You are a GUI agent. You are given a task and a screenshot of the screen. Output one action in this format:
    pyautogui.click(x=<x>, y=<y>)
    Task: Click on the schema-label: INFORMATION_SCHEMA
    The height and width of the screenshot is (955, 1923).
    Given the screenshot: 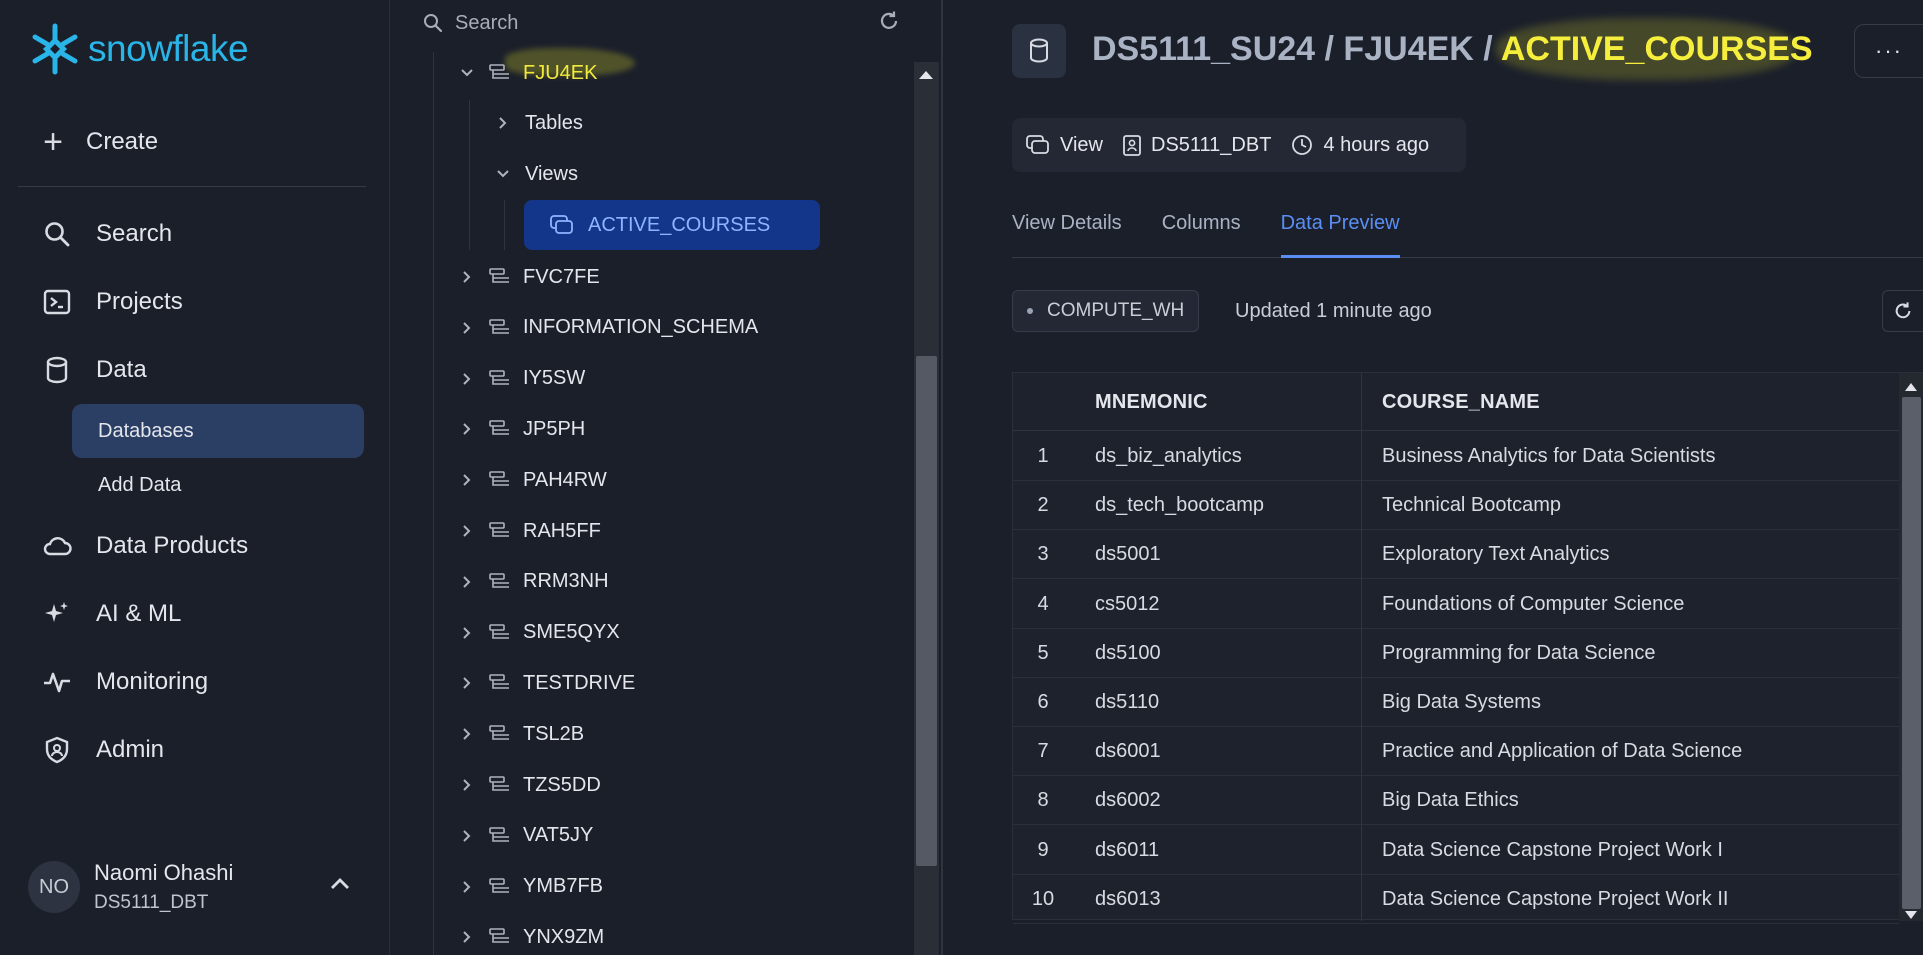 What is the action you would take?
    pyautogui.click(x=641, y=327)
    